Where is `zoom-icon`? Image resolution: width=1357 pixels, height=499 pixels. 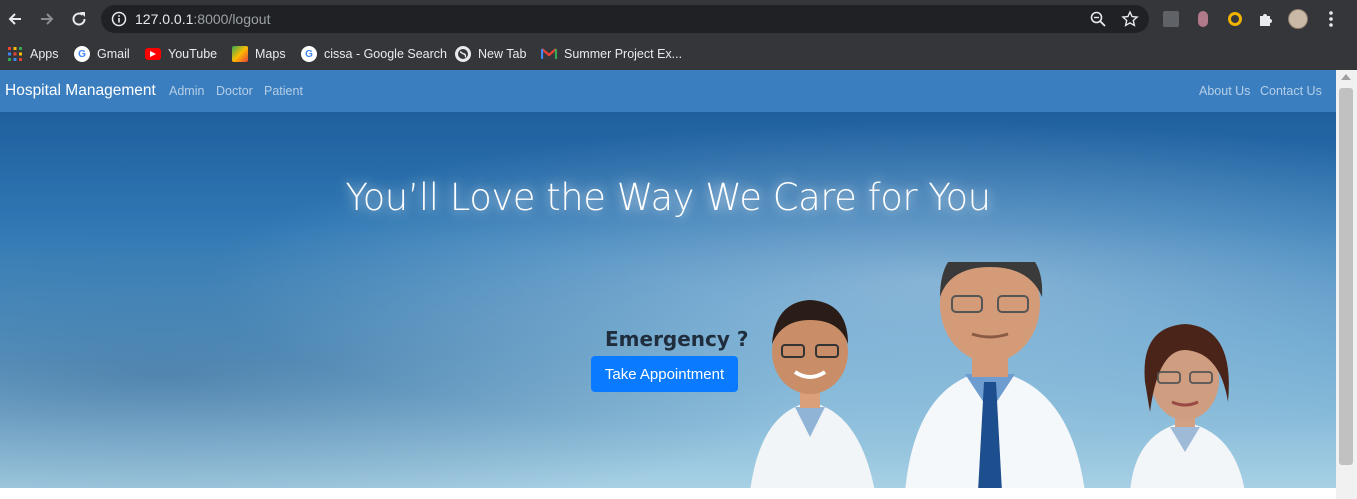
zoom-icon is located at coordinates (1098, 21).